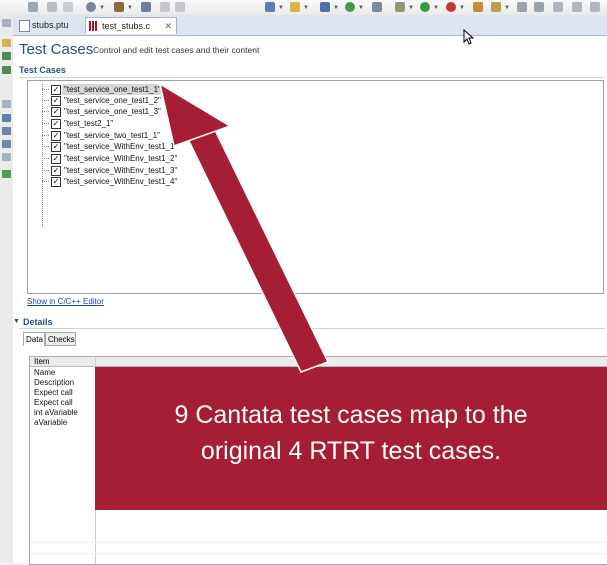 The image size is (607, 565). What do you see at coordinates (121, 181) in the screenshot?
I see `test-case-label: "test_service_WithEnv_test1_4"` at bounding box center [121, 181].